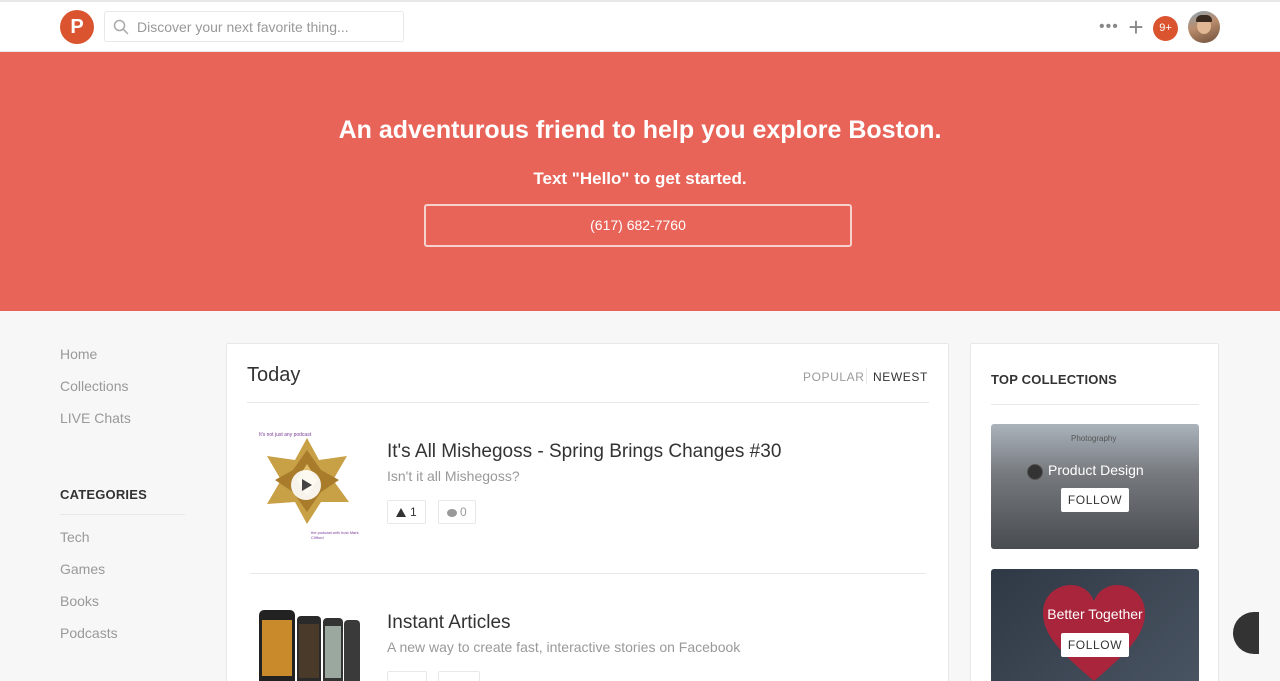  What do you see at coordinates (77, 27) in the screenshot?
I see `product-hunt-logo: P` at bounding box center [77, 27].